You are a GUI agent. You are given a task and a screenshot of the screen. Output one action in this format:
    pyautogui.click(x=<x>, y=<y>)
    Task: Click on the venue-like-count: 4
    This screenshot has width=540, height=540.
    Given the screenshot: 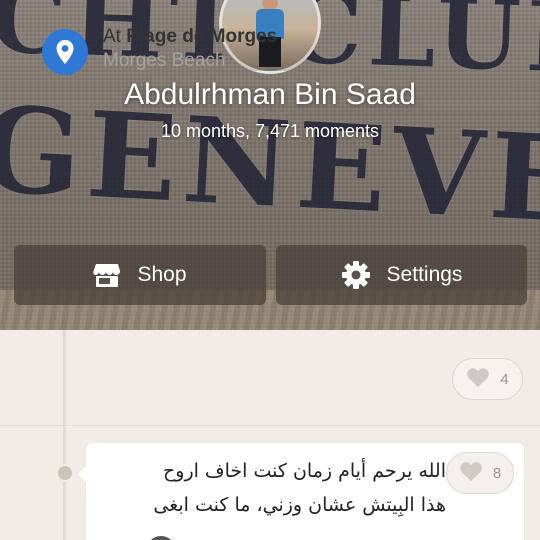 What is the action you would take?
    pyautogui.click(x=504, y=379)
    